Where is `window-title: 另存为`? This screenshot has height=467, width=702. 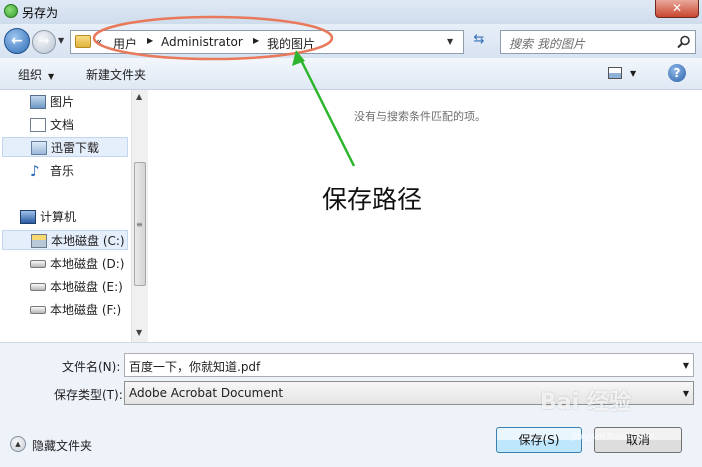 window-title: 另存为 is located at coordinates (40, 13).